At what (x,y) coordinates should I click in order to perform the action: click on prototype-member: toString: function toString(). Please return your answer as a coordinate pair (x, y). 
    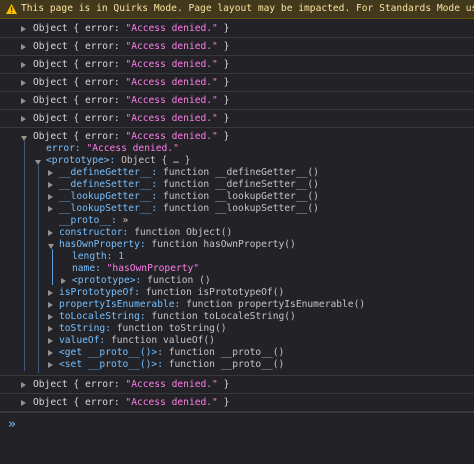
    Looking at the image, I should click on (143, 329).